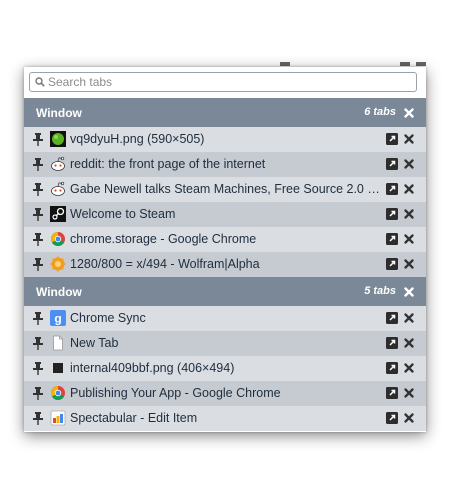  I want to click on tab-row: Spectabular - Edit Item, so click(225, 418).